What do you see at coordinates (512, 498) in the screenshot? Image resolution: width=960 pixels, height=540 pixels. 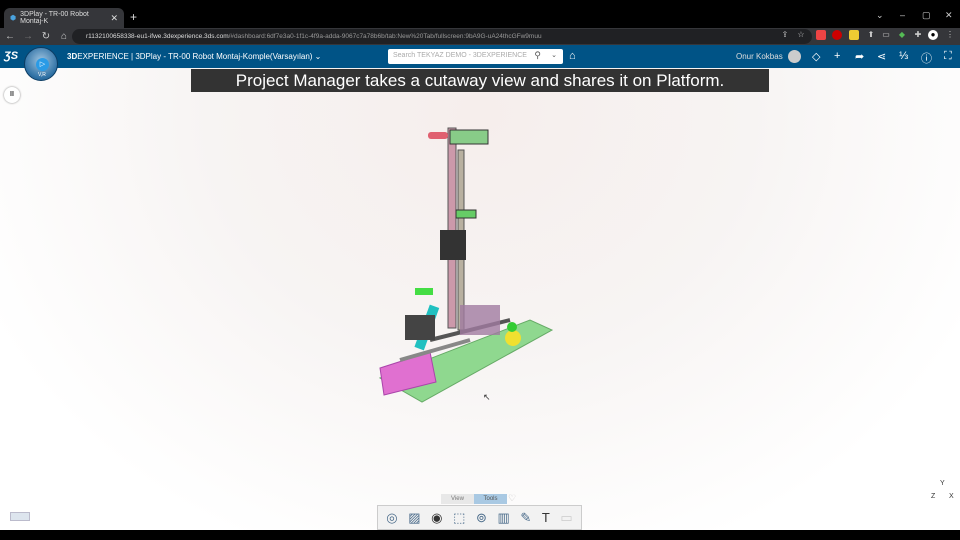 I see `favorite-icon: ♡` at bounding box center [512, 498].